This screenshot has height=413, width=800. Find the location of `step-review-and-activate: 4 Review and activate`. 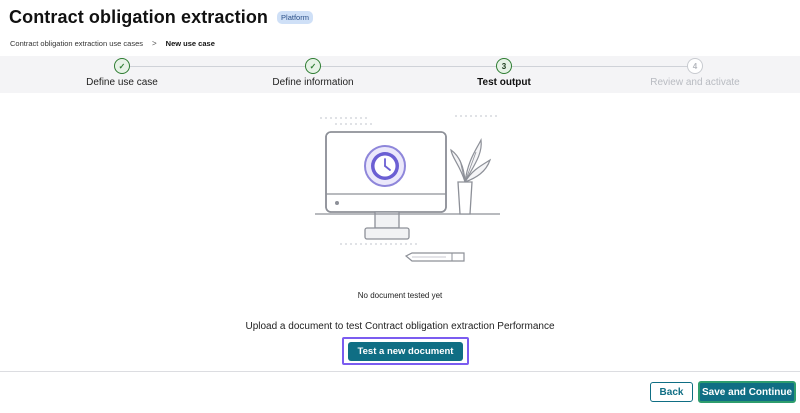

step-review-and-activate: 4 Review and activate is located at coordinates (695, 73).